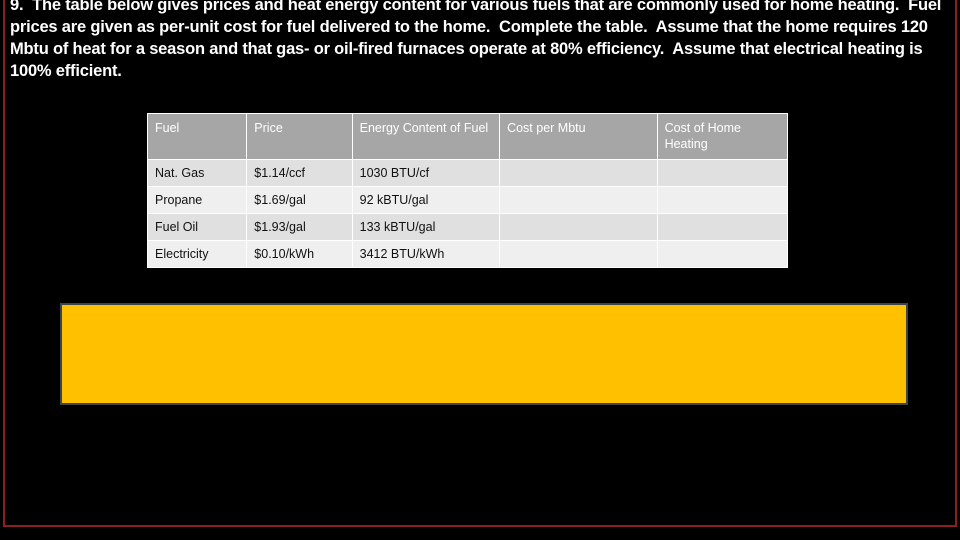 The width and height of the screenshot is (960, 540). What do you see at coordinates (299, 173) in the screenshot?
I see `cell-price: $1.14/ccf` at bounding box center [299, 173].